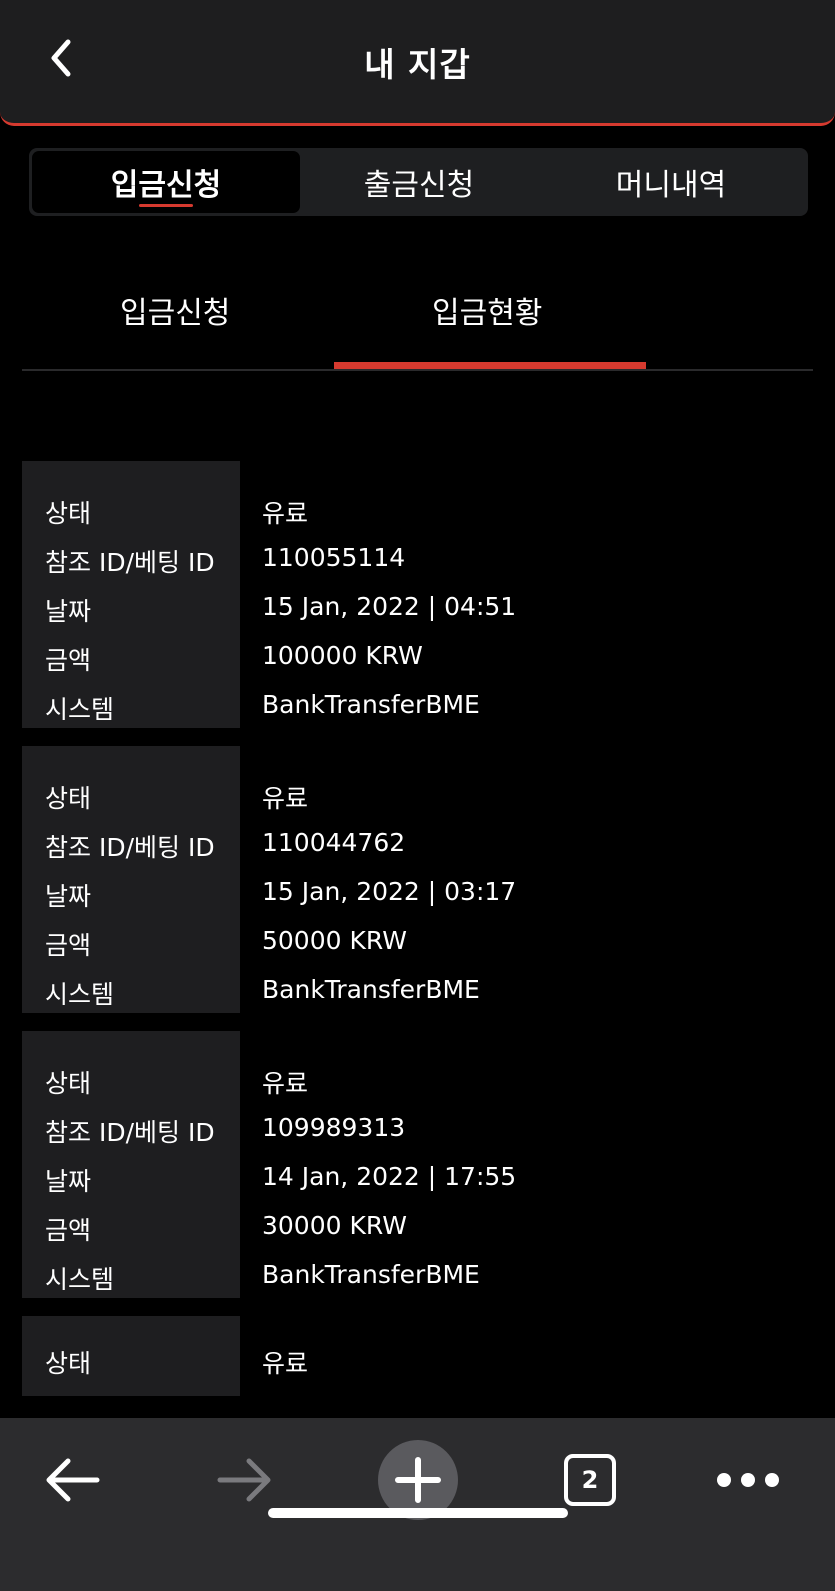 Image resolution: width=835 pixels, height=1591 pixels. What do you see at coordinates (590, 1480) in the screenshot?
I see `tabs-icon: 2` at bounding box center [590, 1480].